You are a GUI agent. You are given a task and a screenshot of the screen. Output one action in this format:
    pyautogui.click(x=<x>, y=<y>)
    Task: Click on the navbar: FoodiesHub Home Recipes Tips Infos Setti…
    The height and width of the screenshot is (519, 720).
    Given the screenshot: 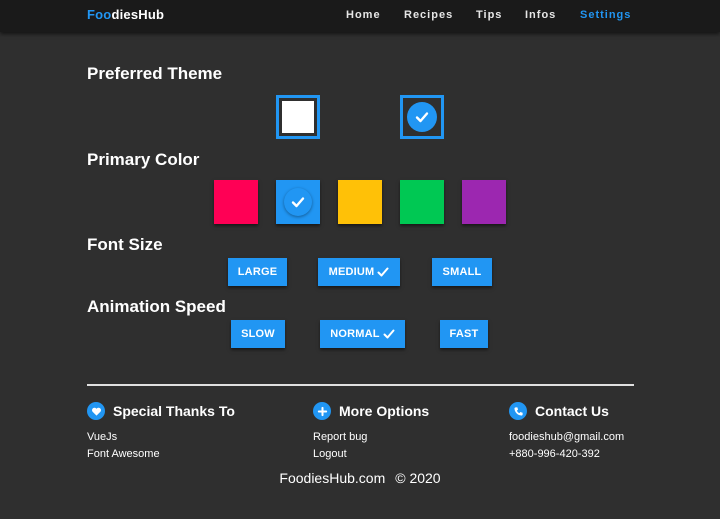 What is the action you would take?
    pyautogui.click(x=360, y=16)
    